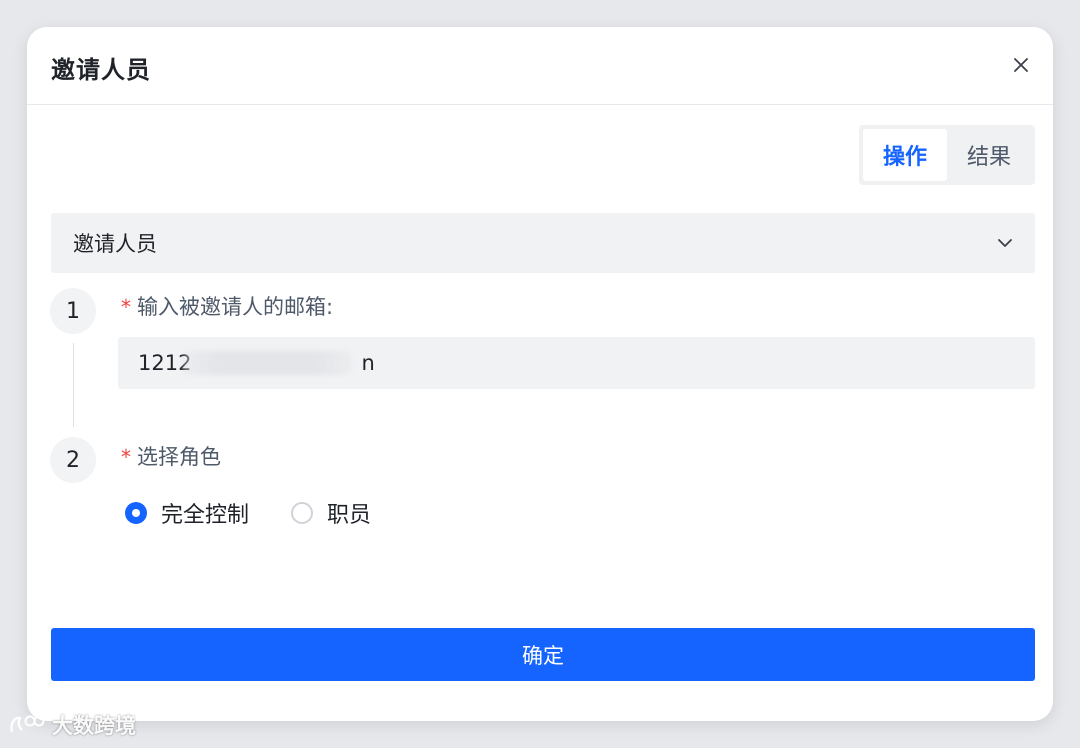 The width and height of the screenshot is (1080, 748). Describe the element at coordinates (576, 363) in the screenshot. I see `email-input: 1212 n` at that location.